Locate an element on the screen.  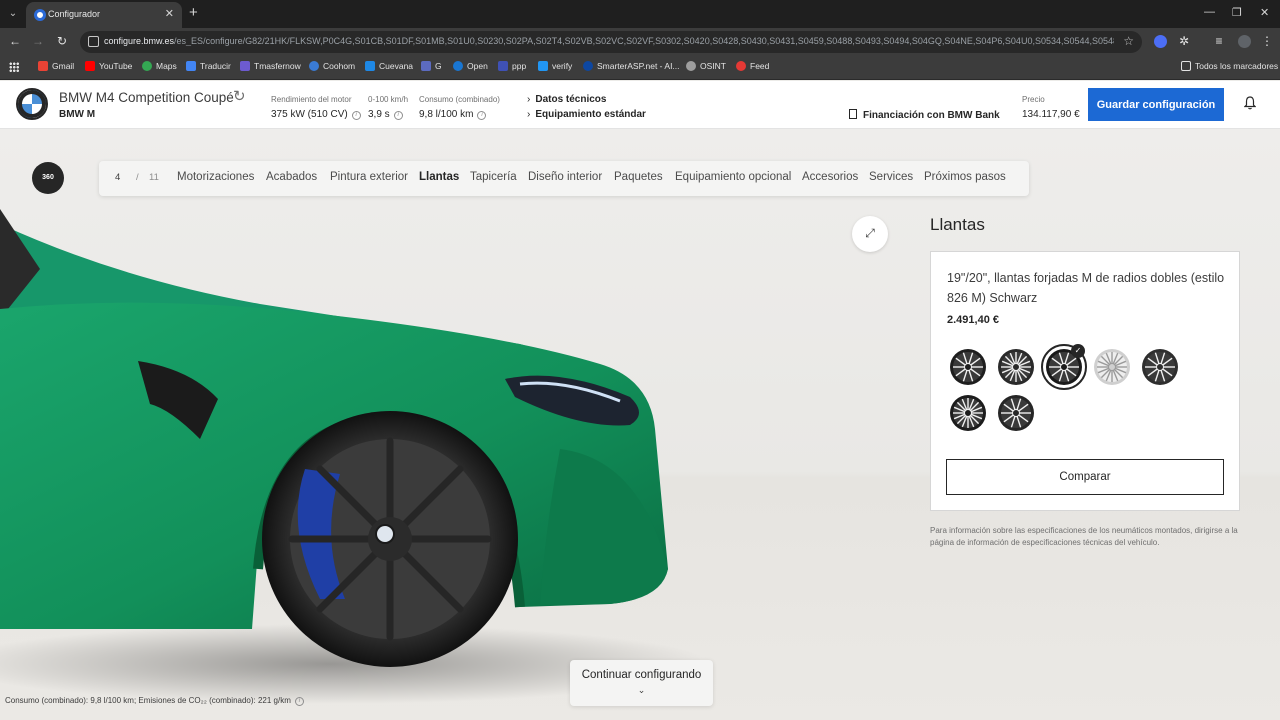
bookmark-youtube: YouTube is located at coordinates (108, 66).